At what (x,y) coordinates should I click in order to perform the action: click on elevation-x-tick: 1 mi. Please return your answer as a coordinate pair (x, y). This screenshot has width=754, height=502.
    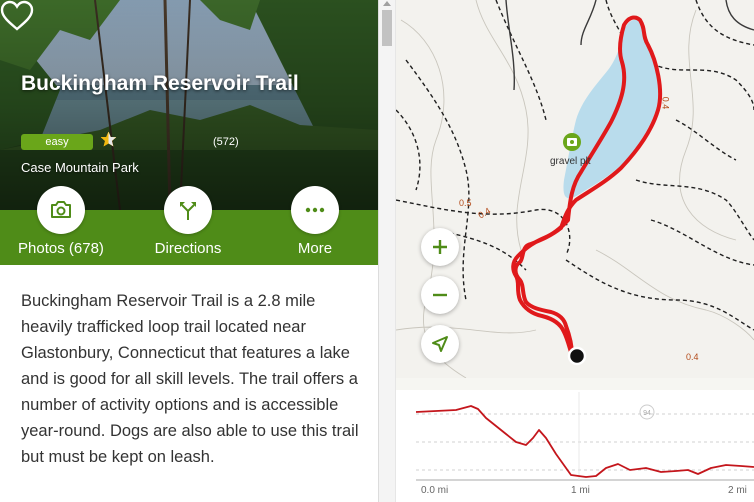
    Looking at the image, I should click on (580, 490).